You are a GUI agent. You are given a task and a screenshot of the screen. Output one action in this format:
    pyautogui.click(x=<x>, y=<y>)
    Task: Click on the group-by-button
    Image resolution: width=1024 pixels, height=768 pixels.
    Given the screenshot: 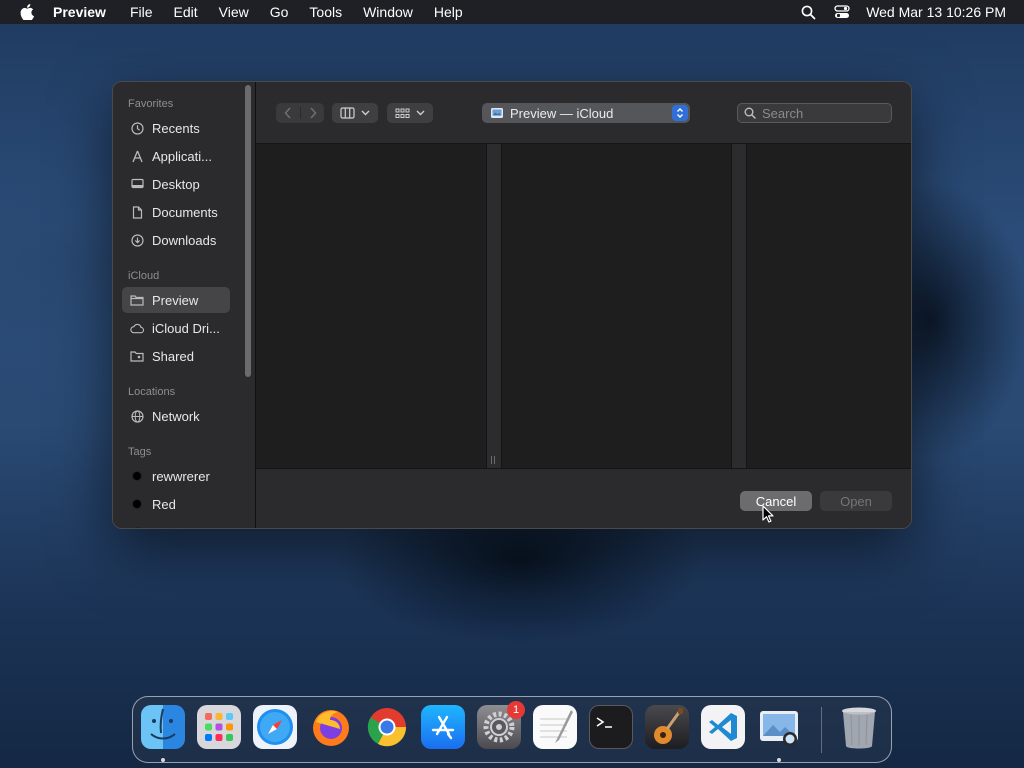 What is the action you would take?
    pyautogui.click(x=410, y=113)
    